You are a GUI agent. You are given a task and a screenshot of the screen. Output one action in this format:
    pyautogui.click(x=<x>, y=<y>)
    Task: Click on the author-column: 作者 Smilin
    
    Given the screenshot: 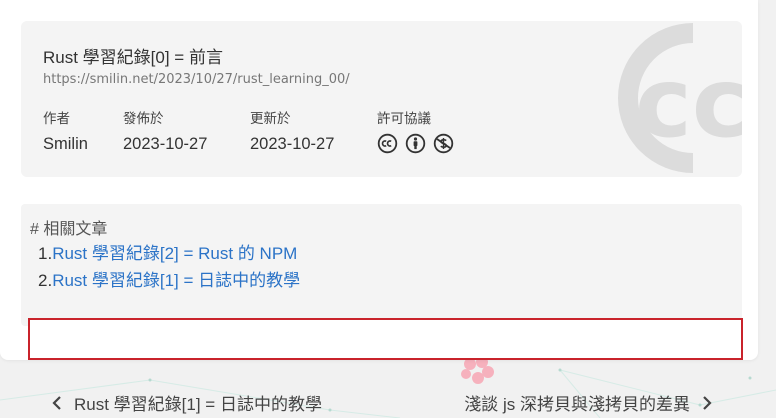 What is the action you would take?
    pyautogui.click(x=65, y=132)
    